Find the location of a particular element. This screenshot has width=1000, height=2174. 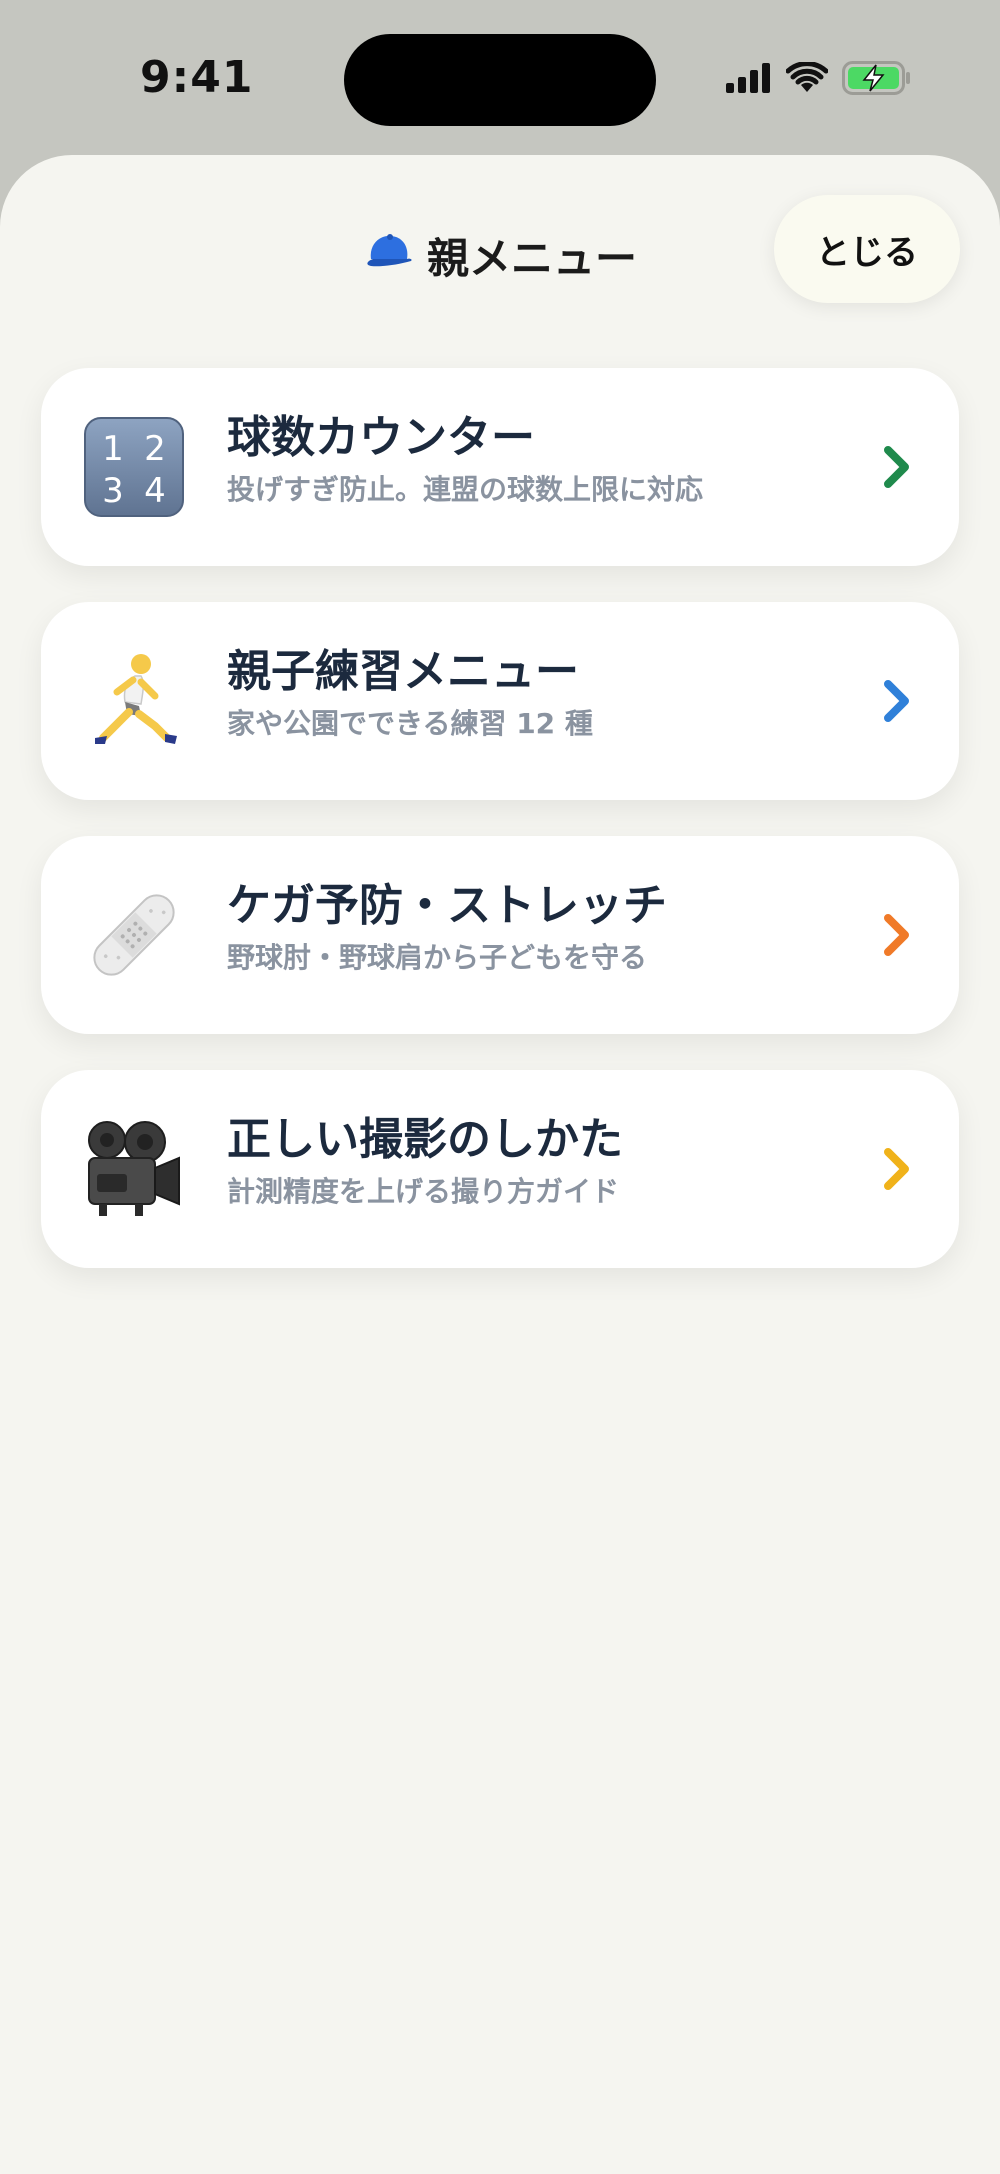

menu-item-pitch-counter: 1 2 3 4 球数カウンター 投げすぎ防止。連盟の球数上限に対応 is located at coordinates (500, 467).